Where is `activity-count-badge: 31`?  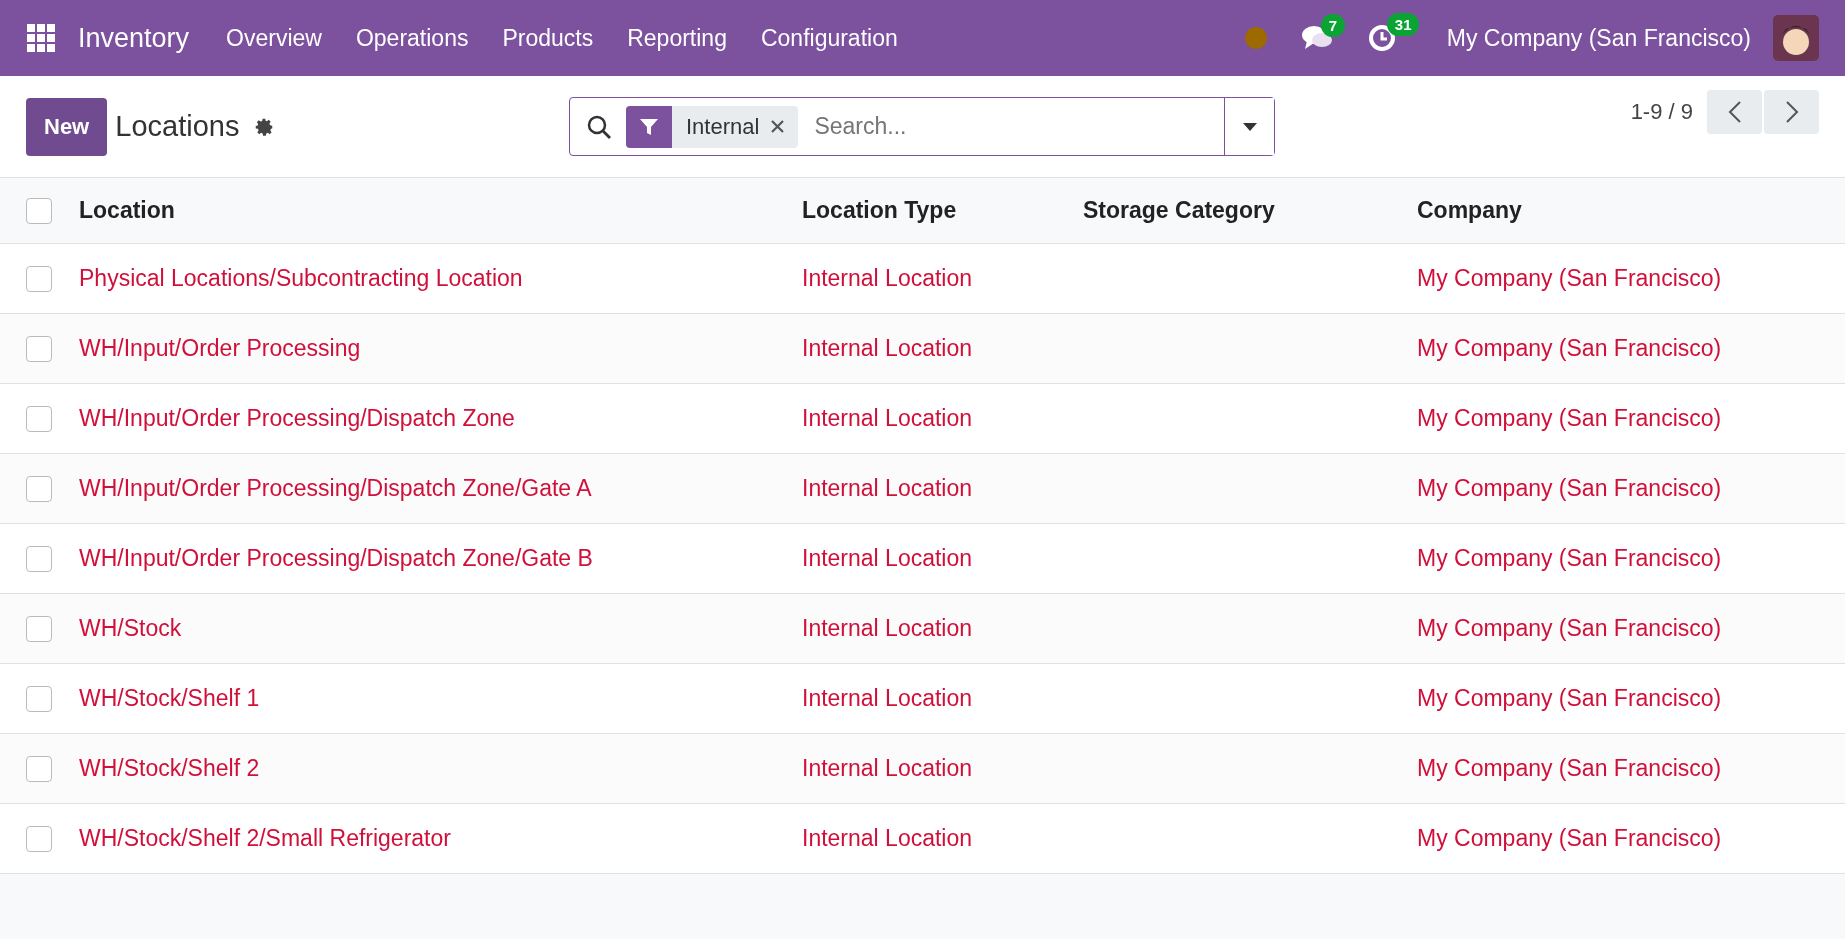 activity-count-badge: 31 is located at coordinates (1403, 24).